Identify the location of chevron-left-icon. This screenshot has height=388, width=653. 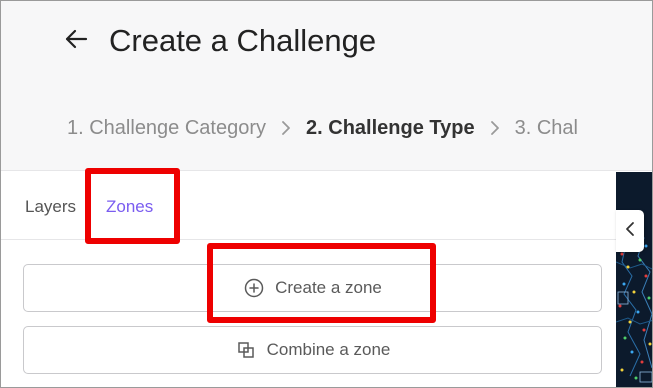
(630, 231).